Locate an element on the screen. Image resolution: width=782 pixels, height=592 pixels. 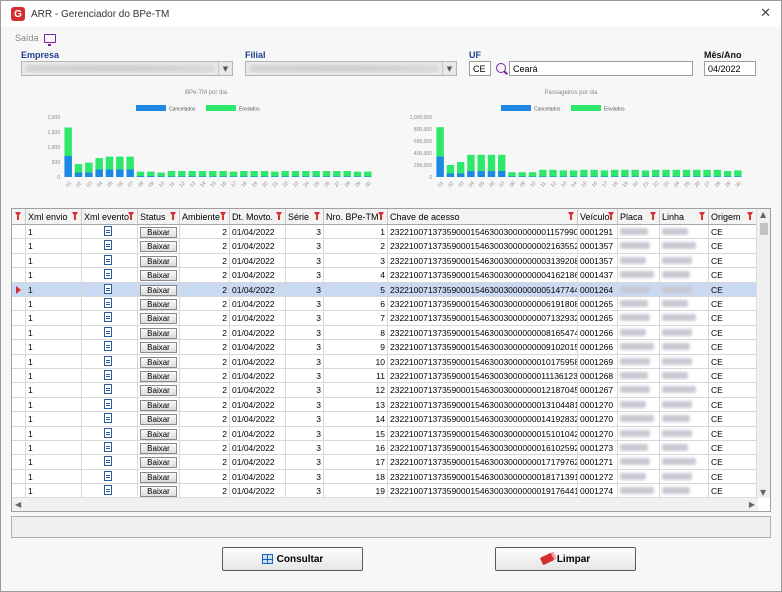
header-xml-evento: Xml evento is located at coordinates (110, 217).